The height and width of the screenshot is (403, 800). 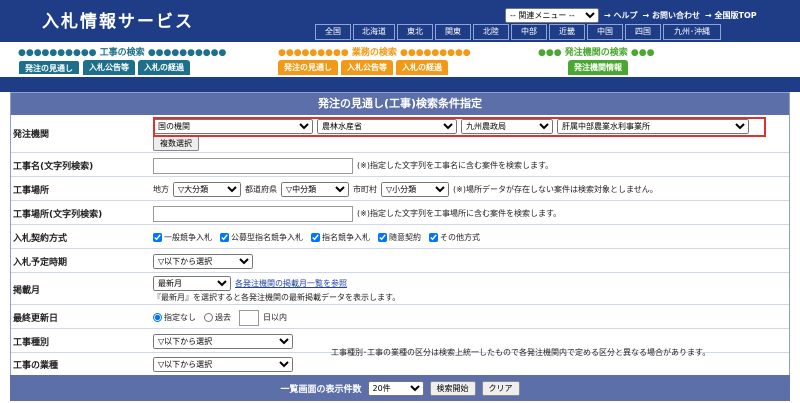 I want to click on contract-option-general: 一般競争入札, so click(x=182, y=237).